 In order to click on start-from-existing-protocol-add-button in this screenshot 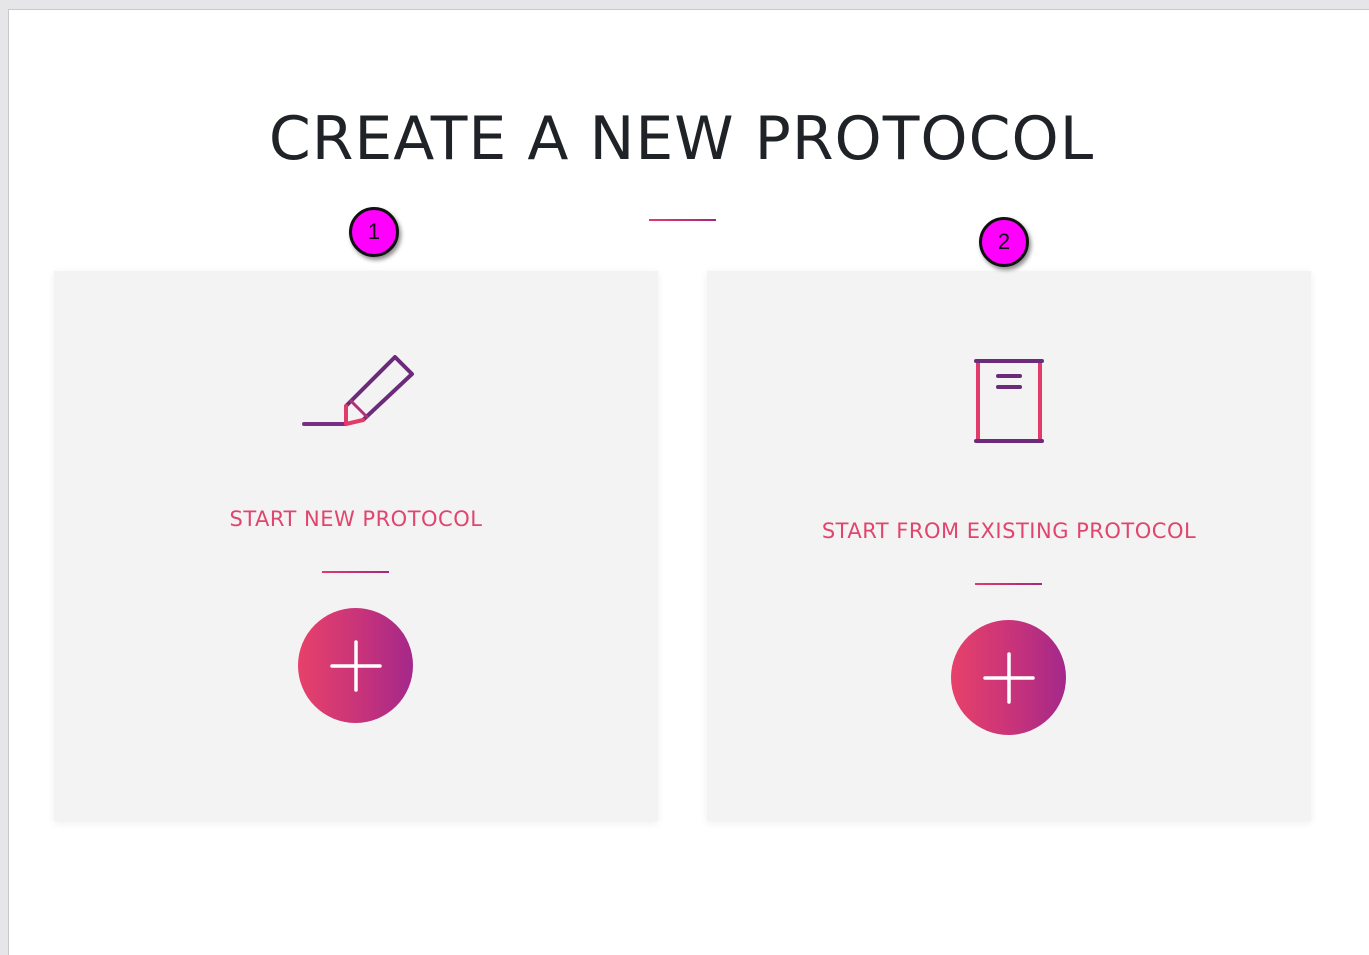, I will do `click(1008, 677)`.